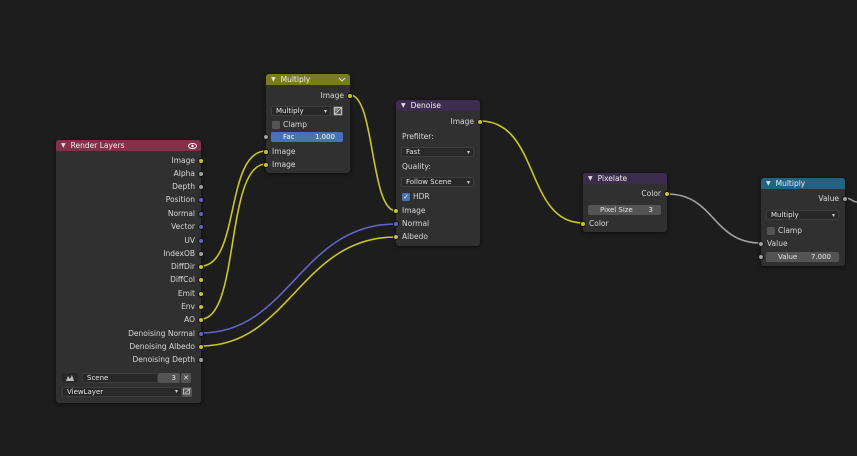 This screenshot has height=456, width=857. What do you see at coordinates (201, 253) in the screenshot?
I see `render-layers-output-indexob-socket` at bounding box center [201, 253].